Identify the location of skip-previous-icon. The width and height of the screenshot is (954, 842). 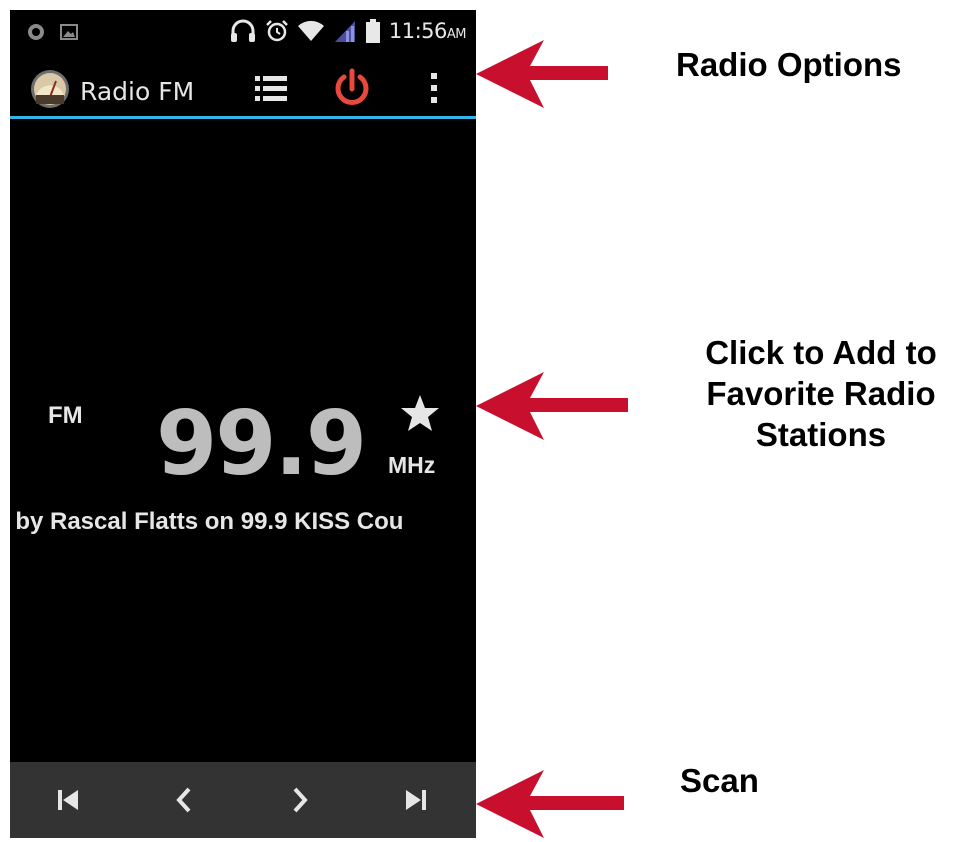
(68, 800).